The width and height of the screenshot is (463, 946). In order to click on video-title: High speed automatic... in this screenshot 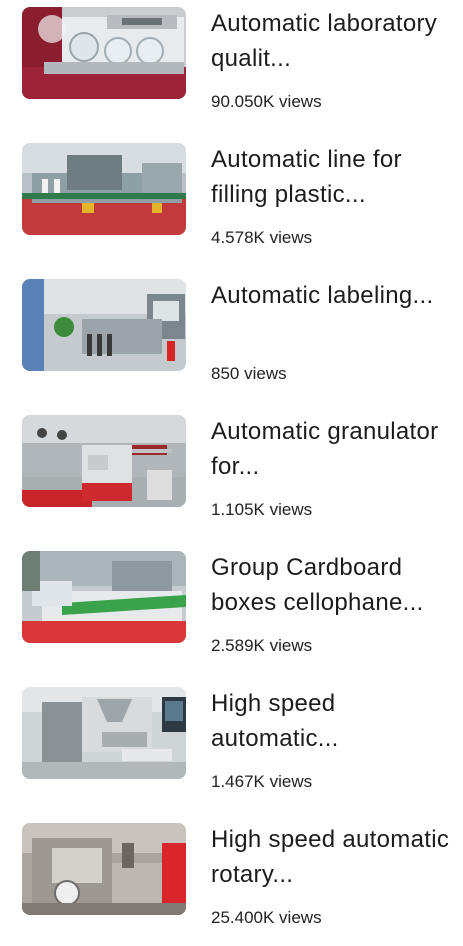, I will do `click(331, 721)`.